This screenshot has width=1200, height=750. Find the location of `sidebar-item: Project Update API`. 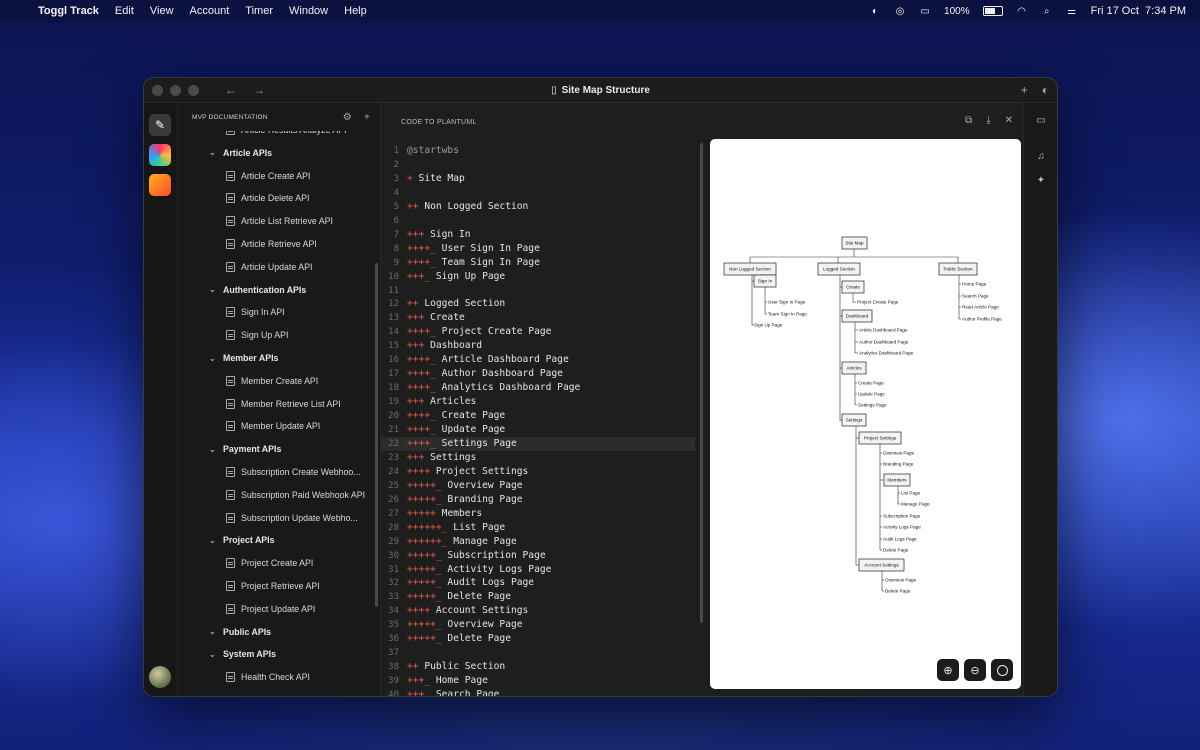

sidebar-item: Project Update API is located at coordinates (274, 609).